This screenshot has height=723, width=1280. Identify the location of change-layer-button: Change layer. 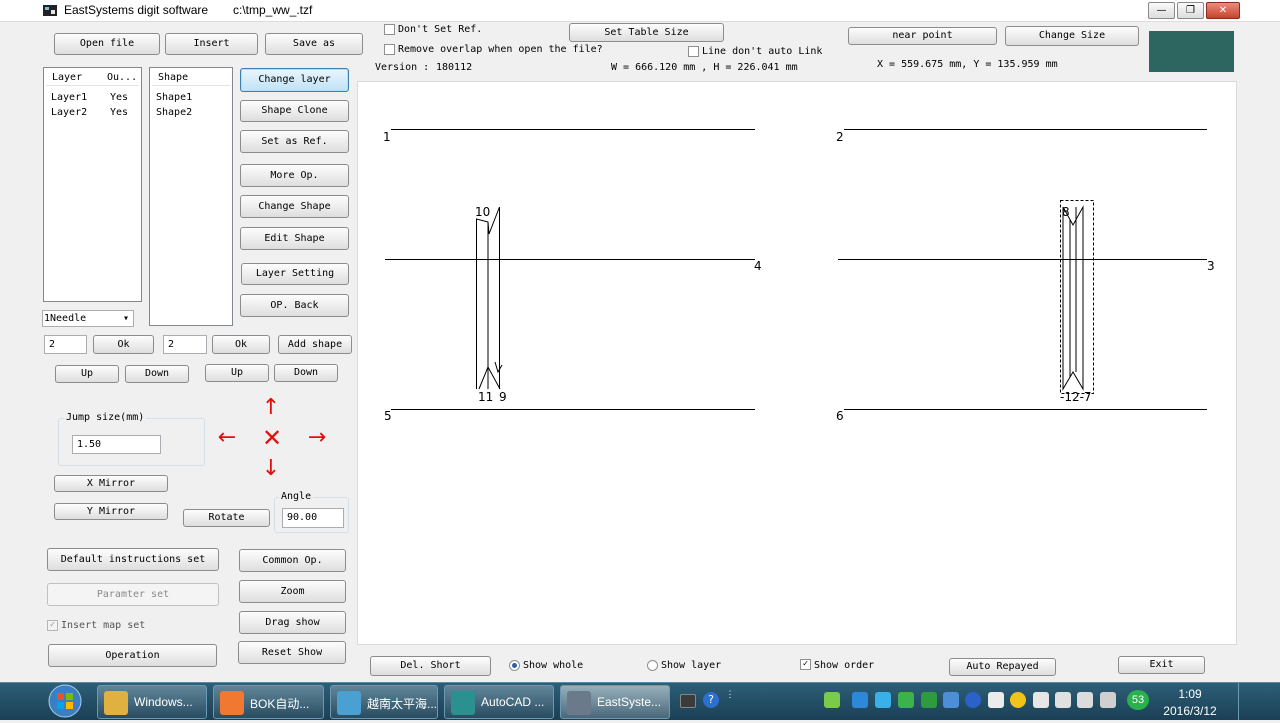
(294, 80).